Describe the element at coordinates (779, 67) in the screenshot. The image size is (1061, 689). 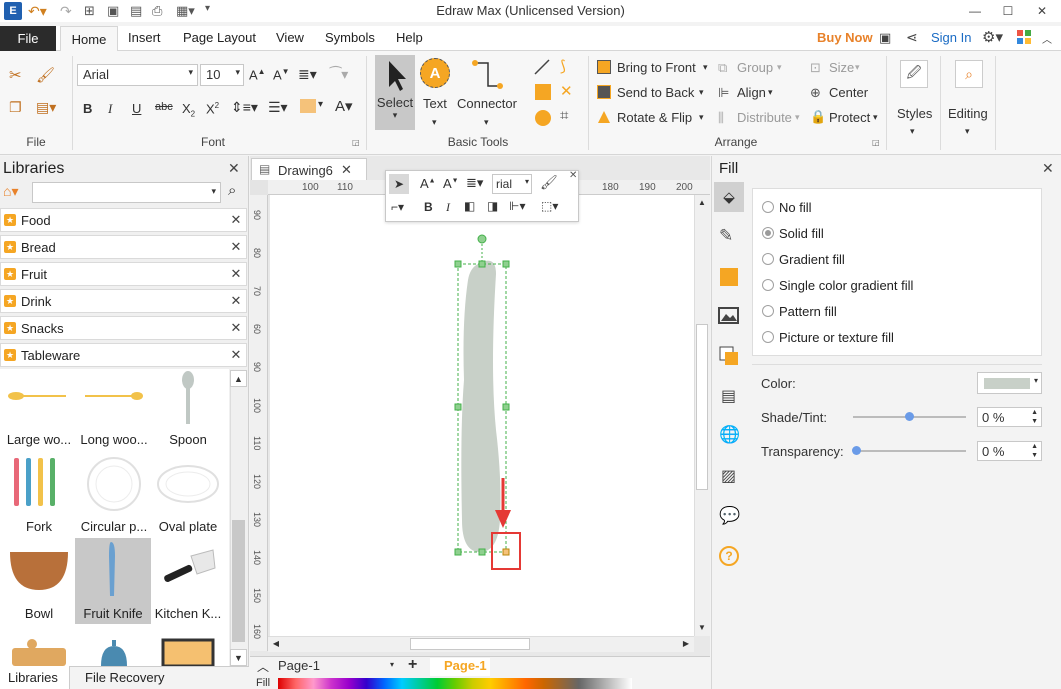
I see `group-dropdown-icon: ▾` at that location.